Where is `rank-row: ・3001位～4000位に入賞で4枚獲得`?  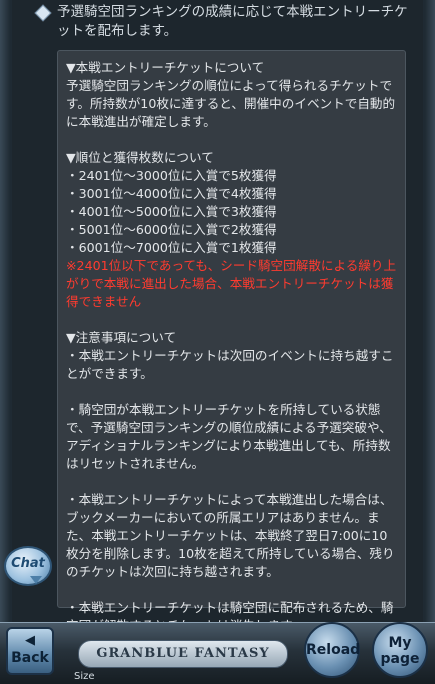 rank-row: ・3001位～4000位に入賞で4枚獲得 is located at coordinates (171, 193).